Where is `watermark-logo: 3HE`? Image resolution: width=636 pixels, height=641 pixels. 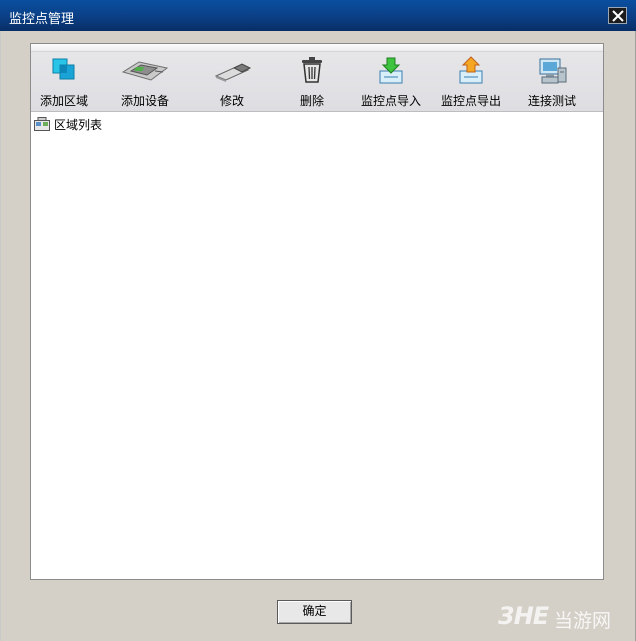 watermark-logo: 3HE is located at coordinates (523, 616).